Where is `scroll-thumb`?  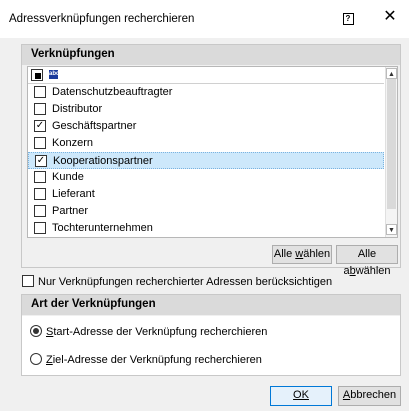
scroll-thumb is located at coordinates (391, 144).